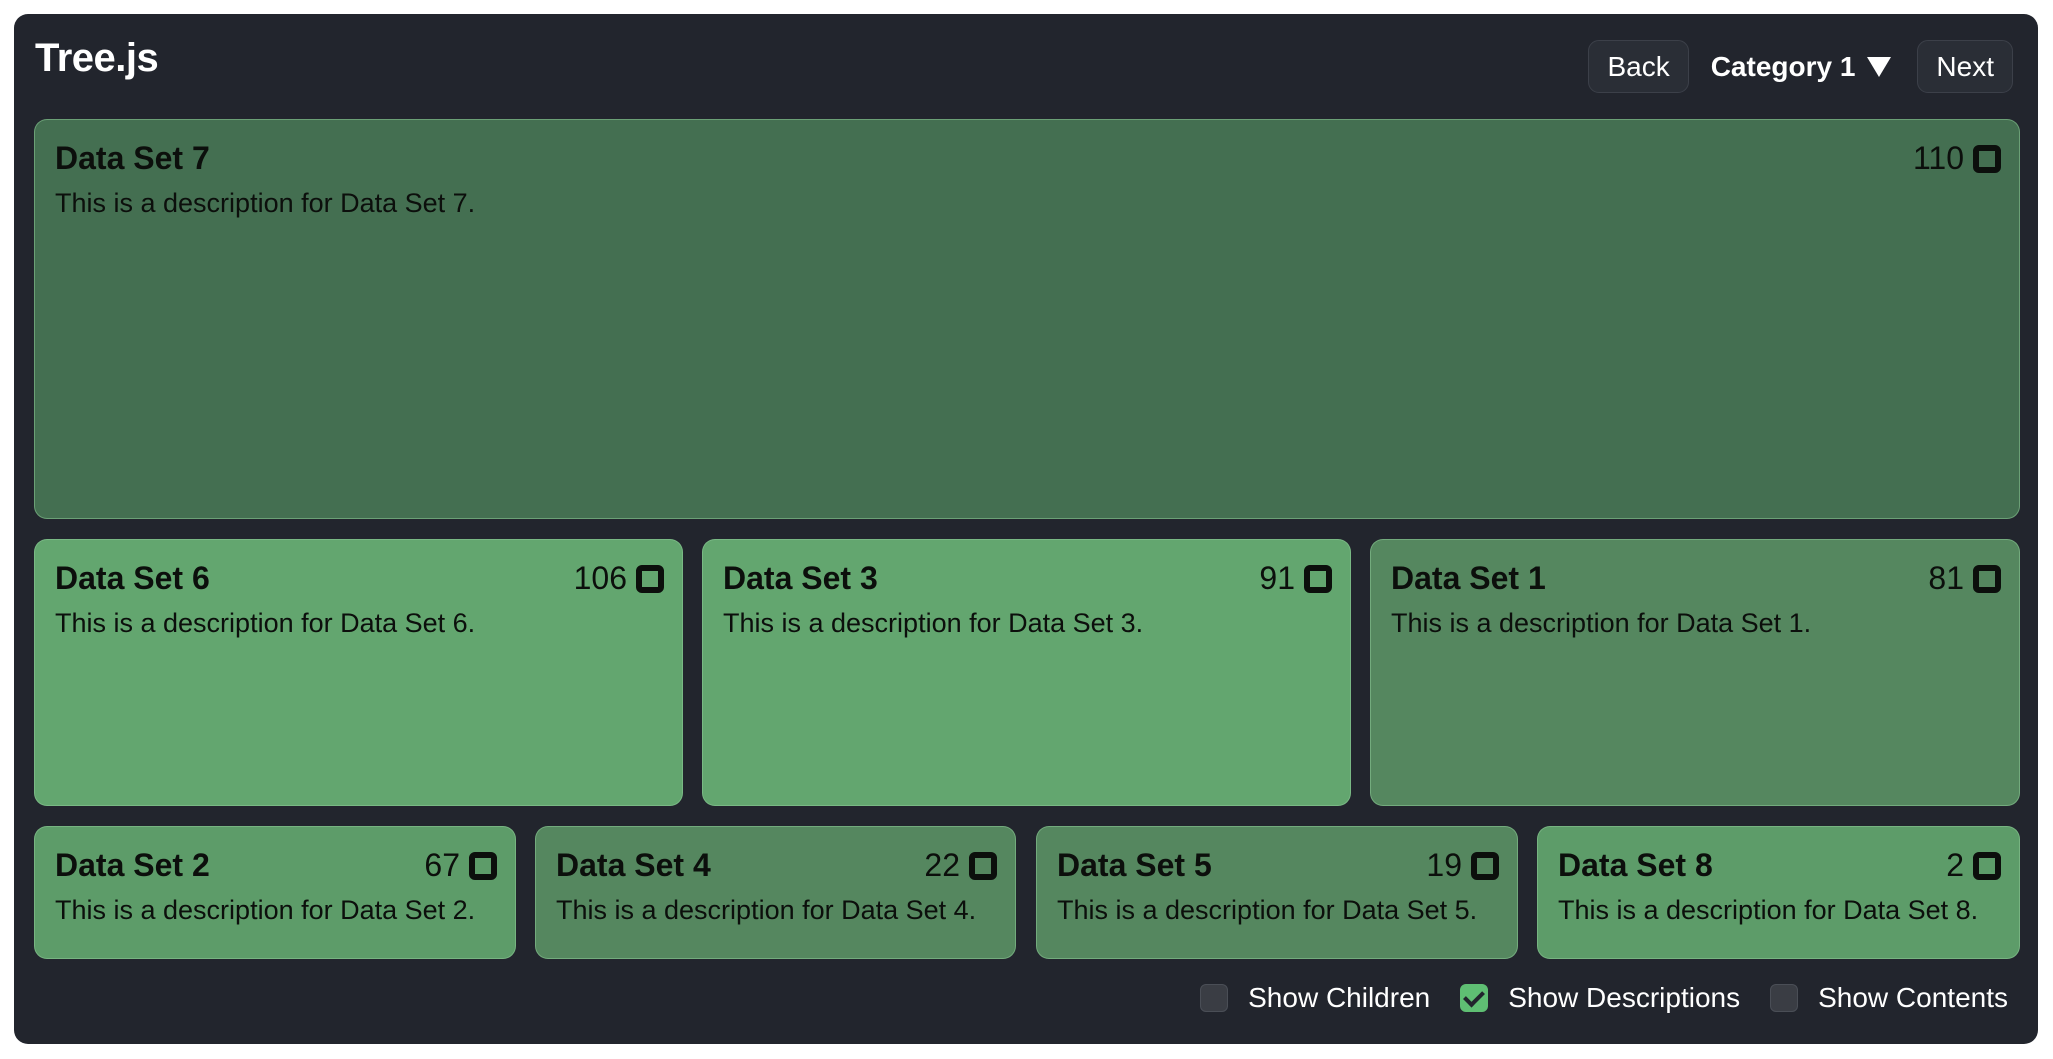 The width and height of the screenshot is (2053, 1059). Describe the element at coordinates (1134, 865) in the screenshot. I see `tile-title: Data Set 5` at that location.